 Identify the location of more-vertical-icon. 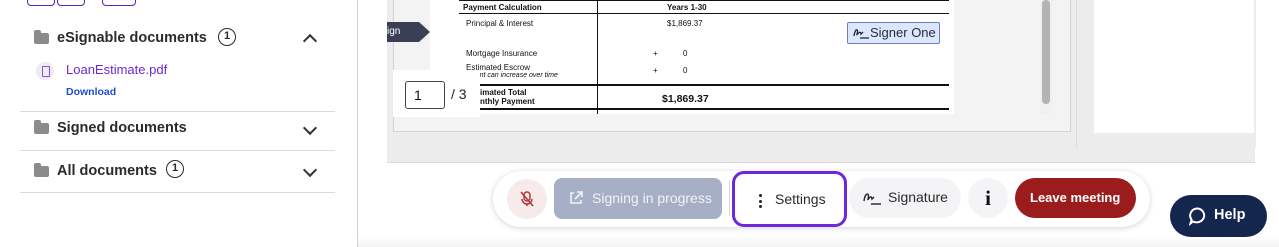
(760, 201).